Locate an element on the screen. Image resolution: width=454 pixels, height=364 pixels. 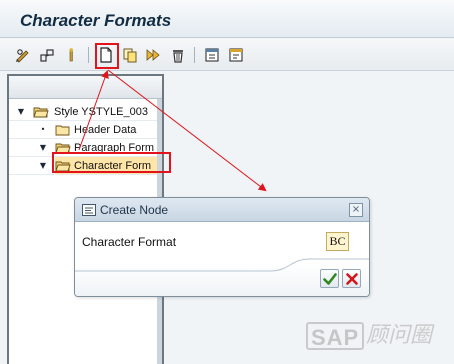
display-change-button is located at coordinates (23, 55).